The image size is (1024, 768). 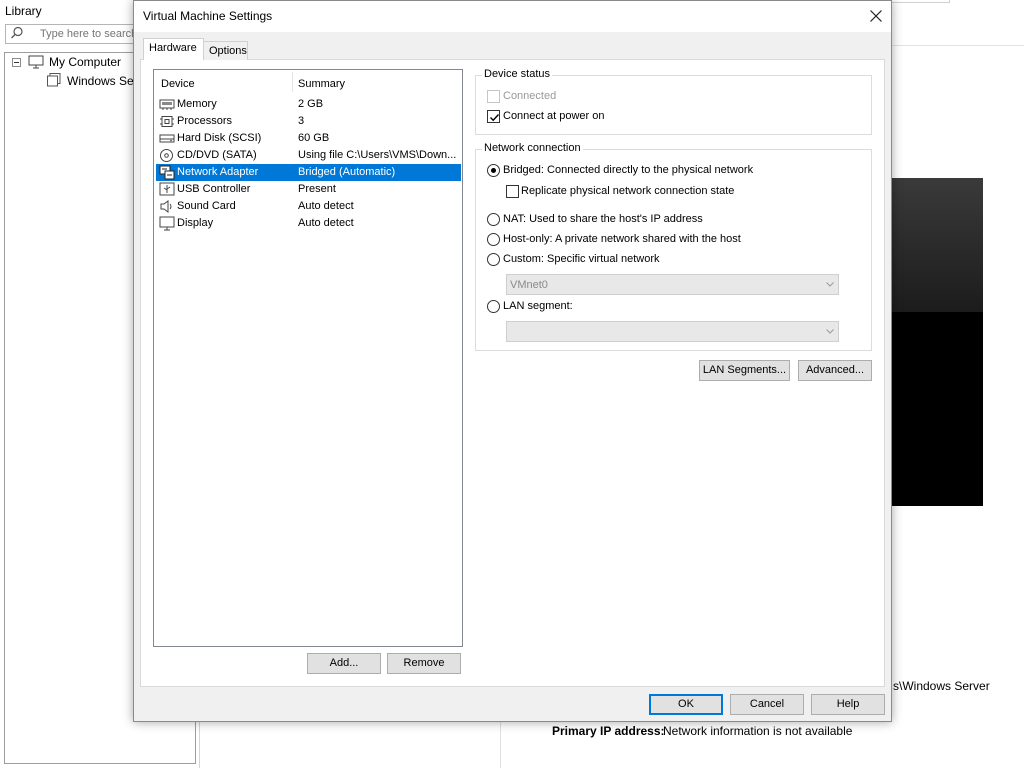 What do you see at coordinates (512, 191) in the screenshot?
I see `replicate-state-checkbox` at bounding box center [512, 191].